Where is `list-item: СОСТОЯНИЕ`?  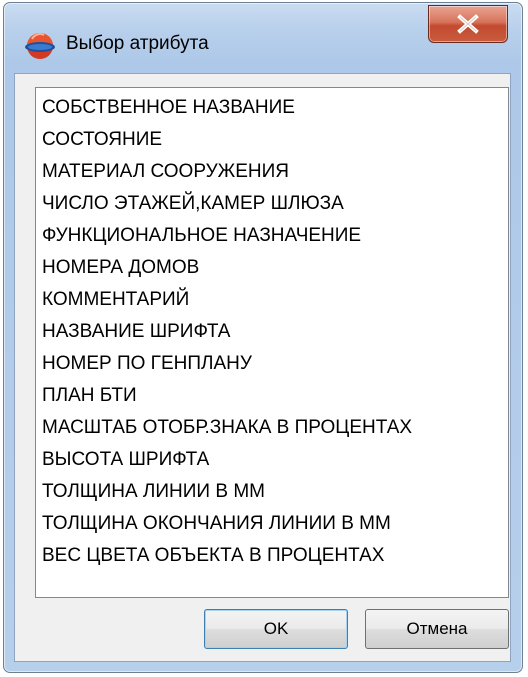 list-item: СОСТОЯНИЕ is located at coordinates (102, 140).